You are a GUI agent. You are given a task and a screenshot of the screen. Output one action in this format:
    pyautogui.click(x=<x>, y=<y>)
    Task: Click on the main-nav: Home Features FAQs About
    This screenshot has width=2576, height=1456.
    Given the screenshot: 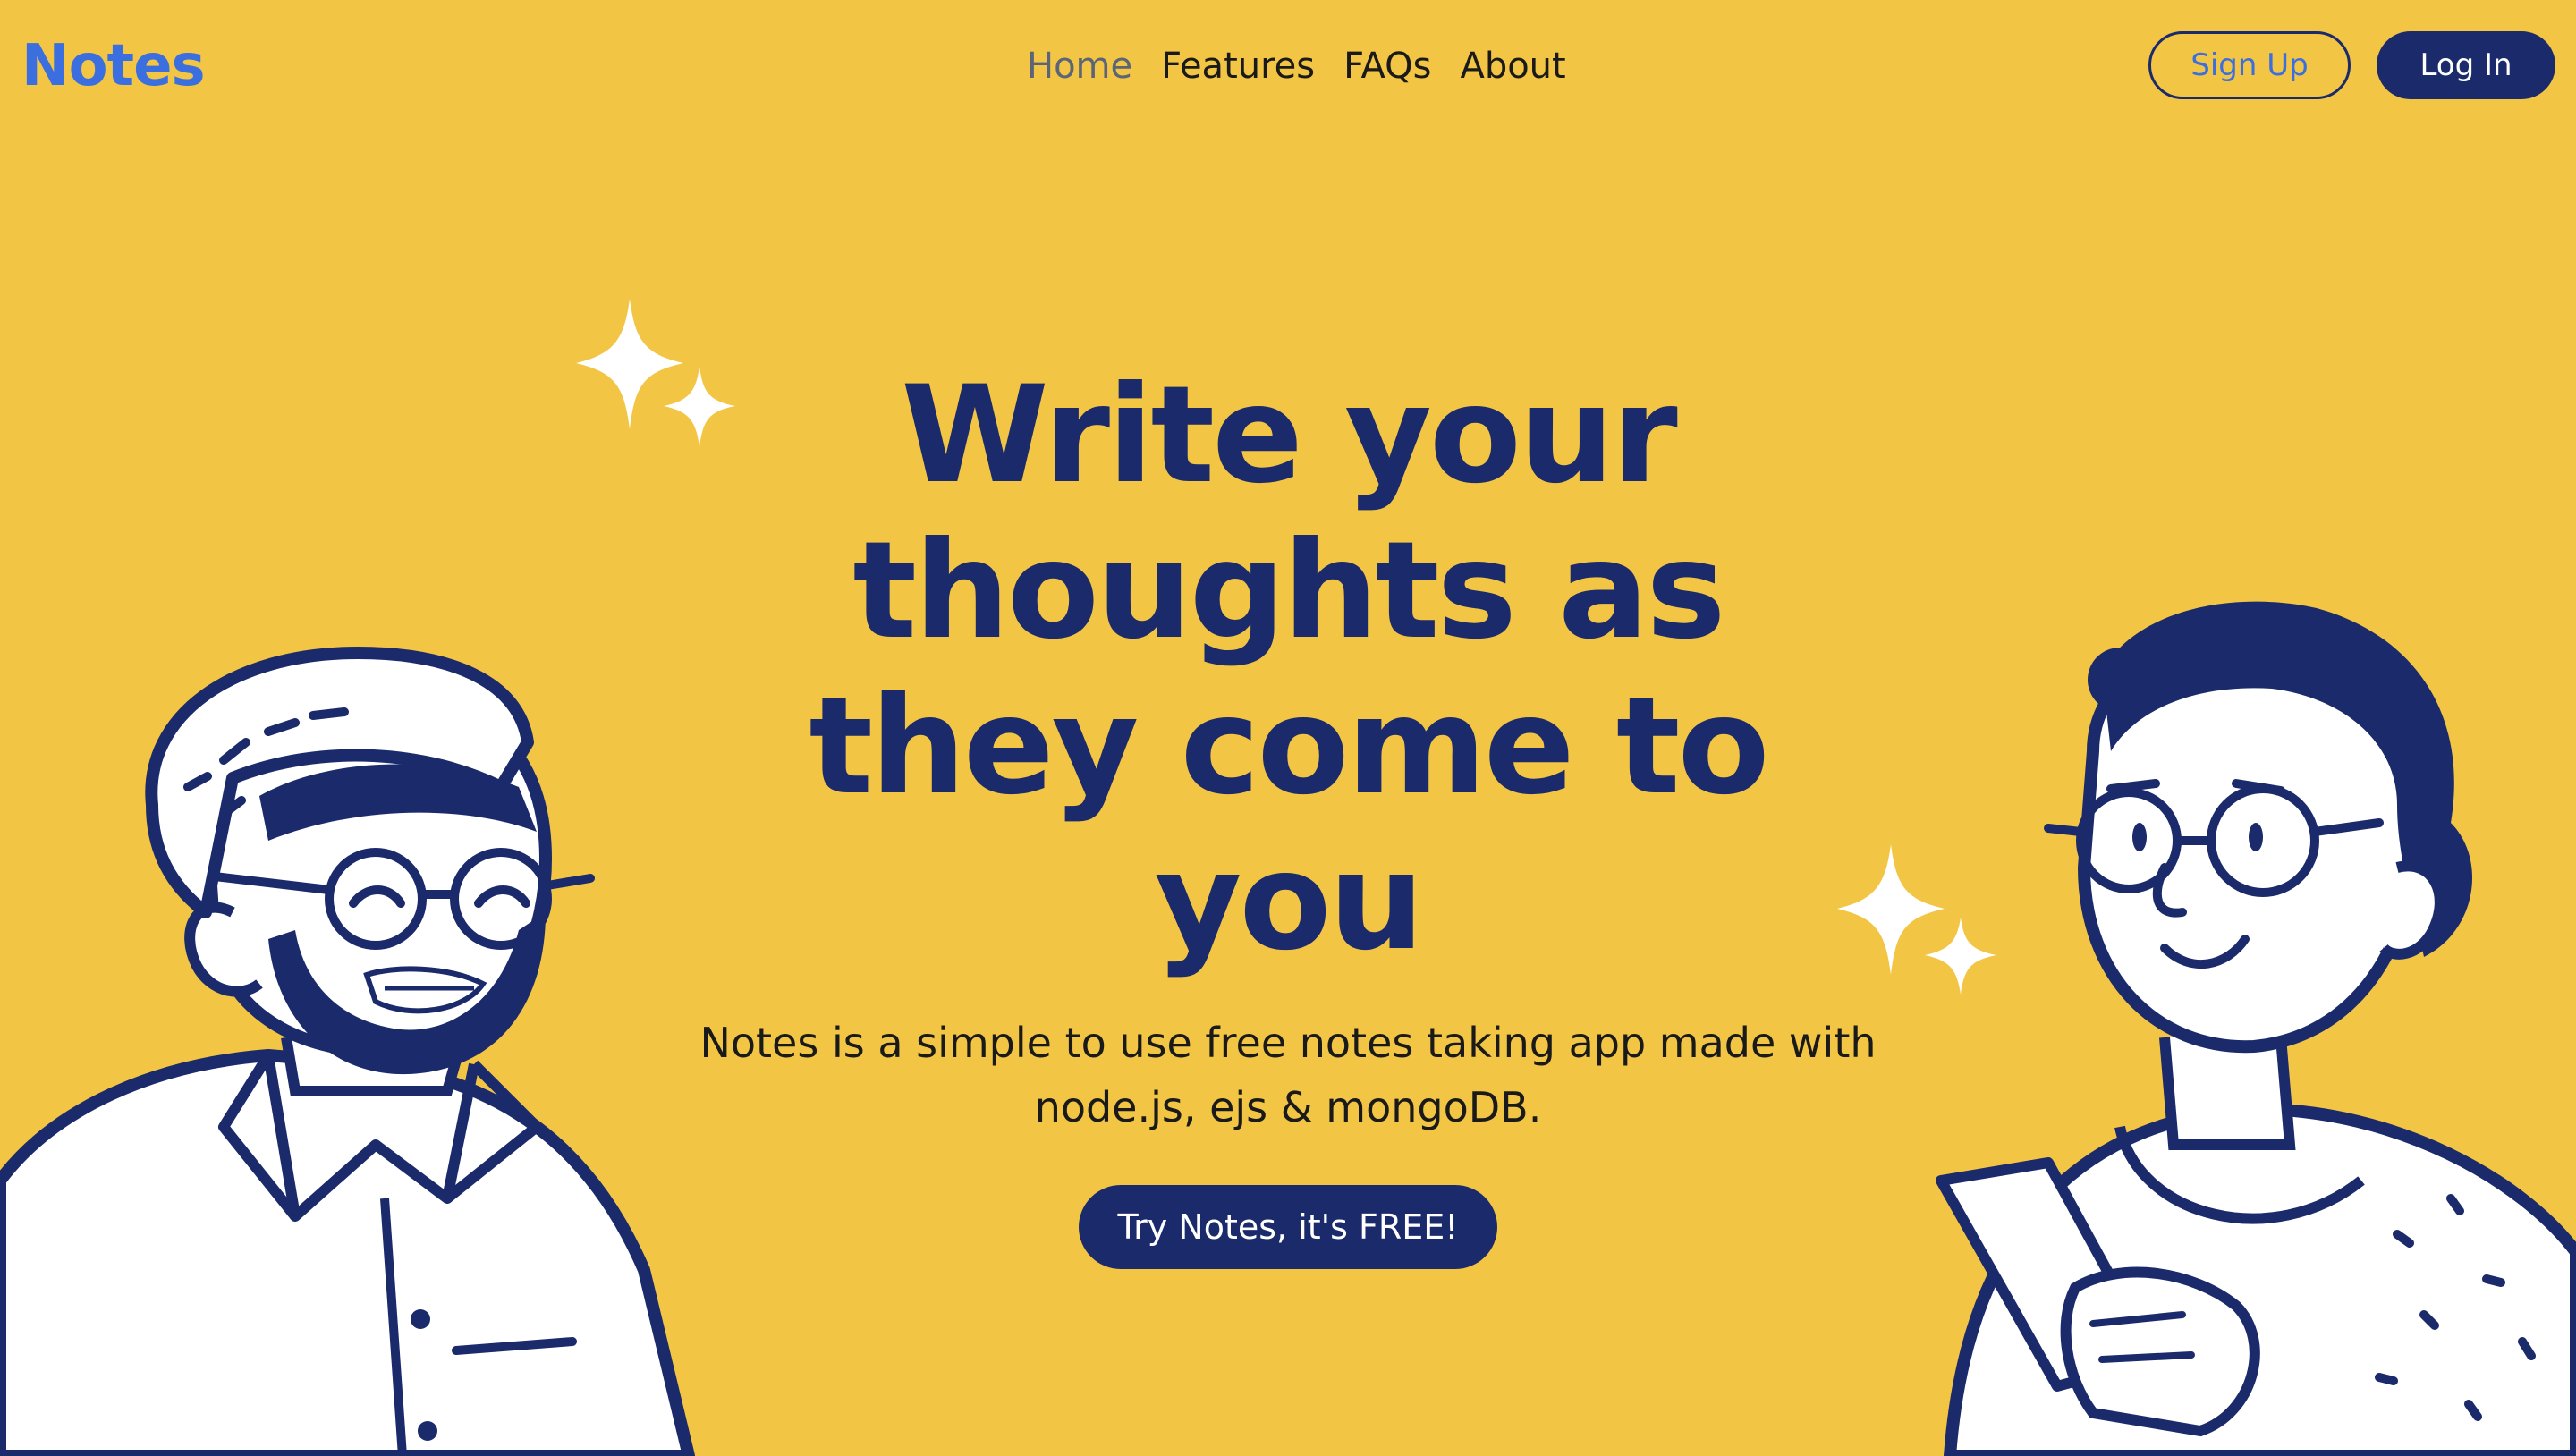 What is the action you would take?
    pyautogui.click(x=1296, y=66)
    